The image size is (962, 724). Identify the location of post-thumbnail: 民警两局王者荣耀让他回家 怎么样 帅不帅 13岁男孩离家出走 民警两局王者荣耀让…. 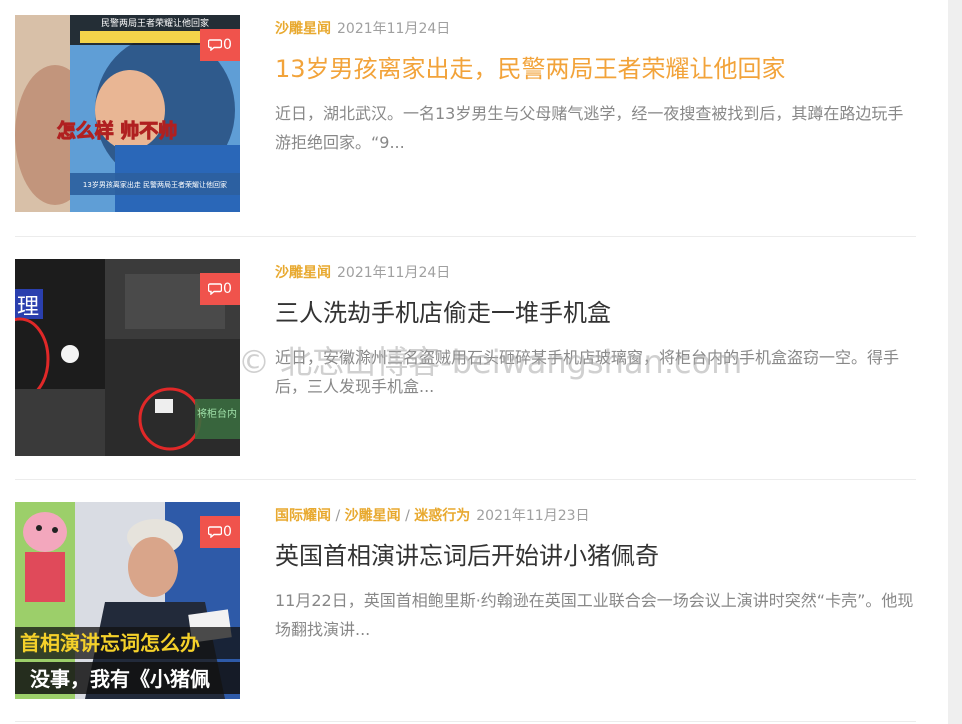
(127, 113).